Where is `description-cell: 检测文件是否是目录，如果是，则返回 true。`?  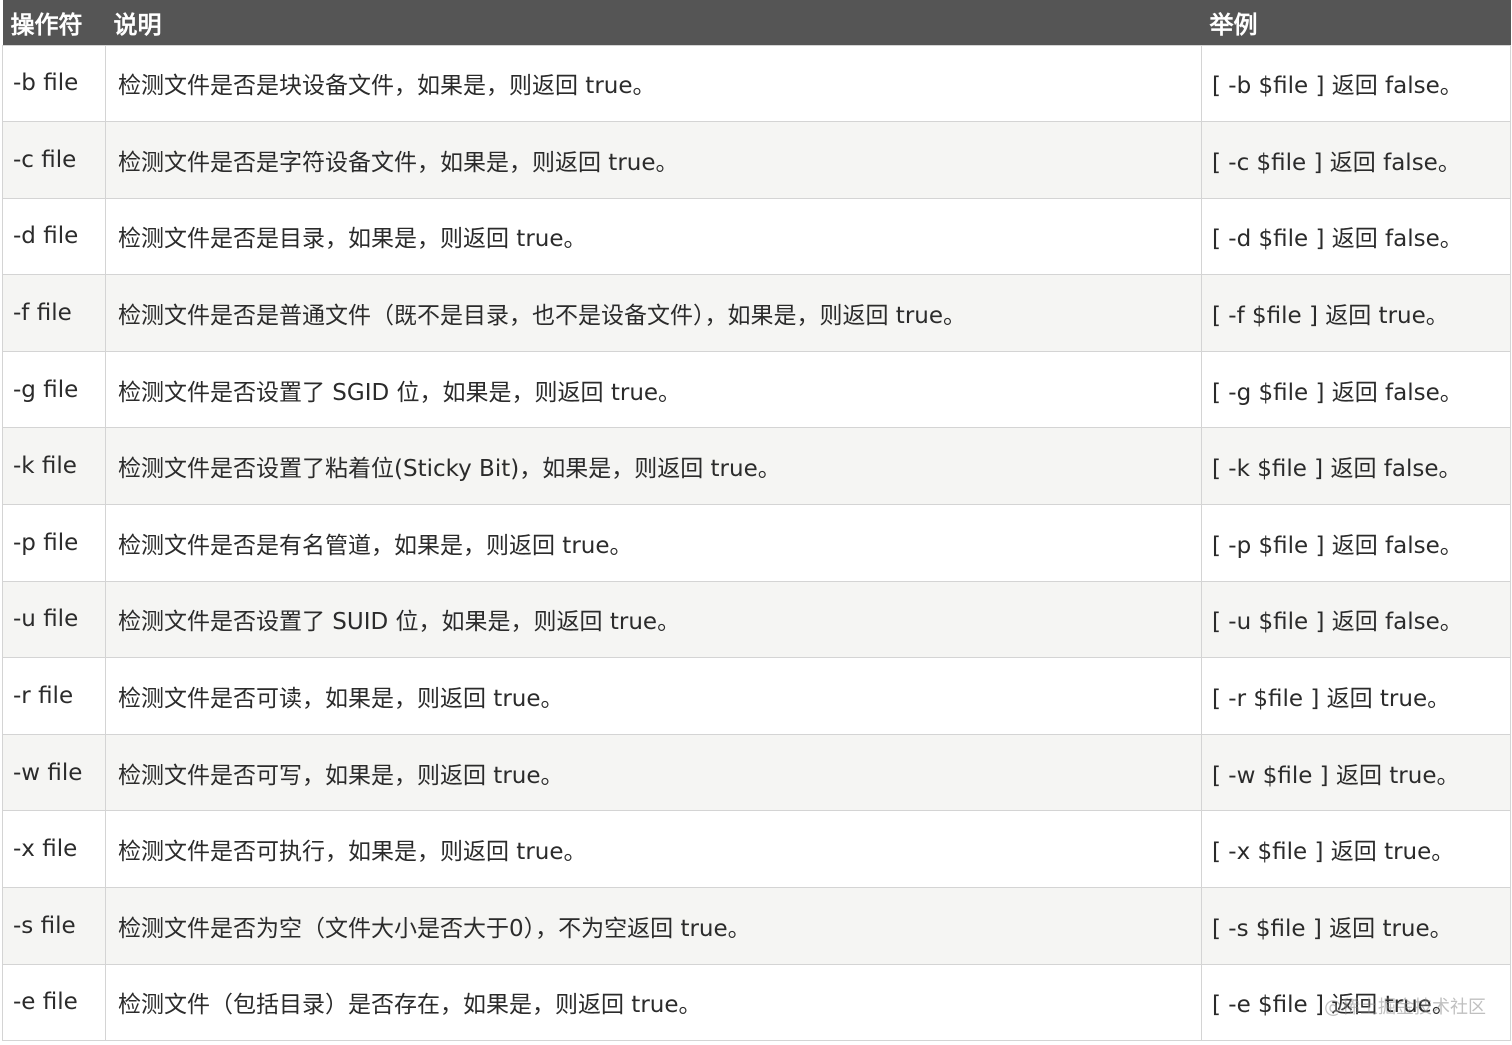 description-cell: 检测文件是否是目录，如果是，则返回 true。 is located at coordinates (653, 236).